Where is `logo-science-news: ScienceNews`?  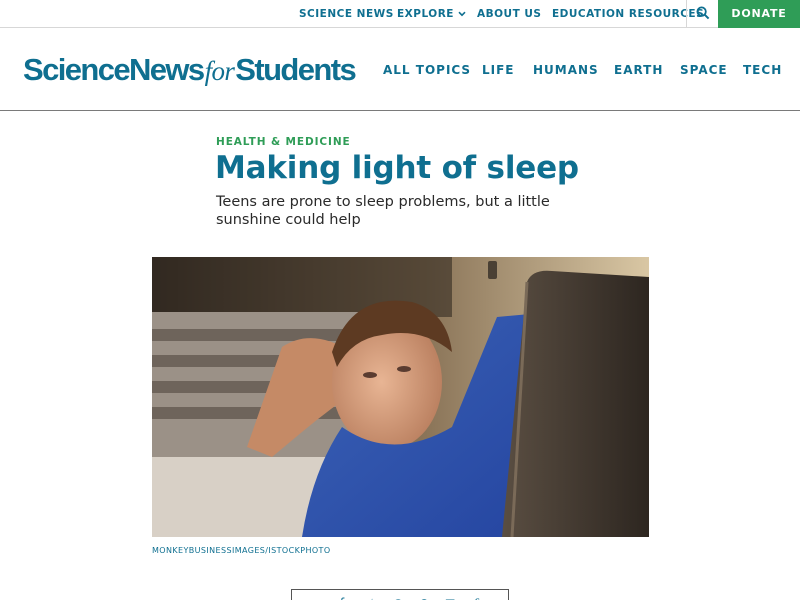 logo-science-news: ScienceNews is located at coordinates (114, 69).